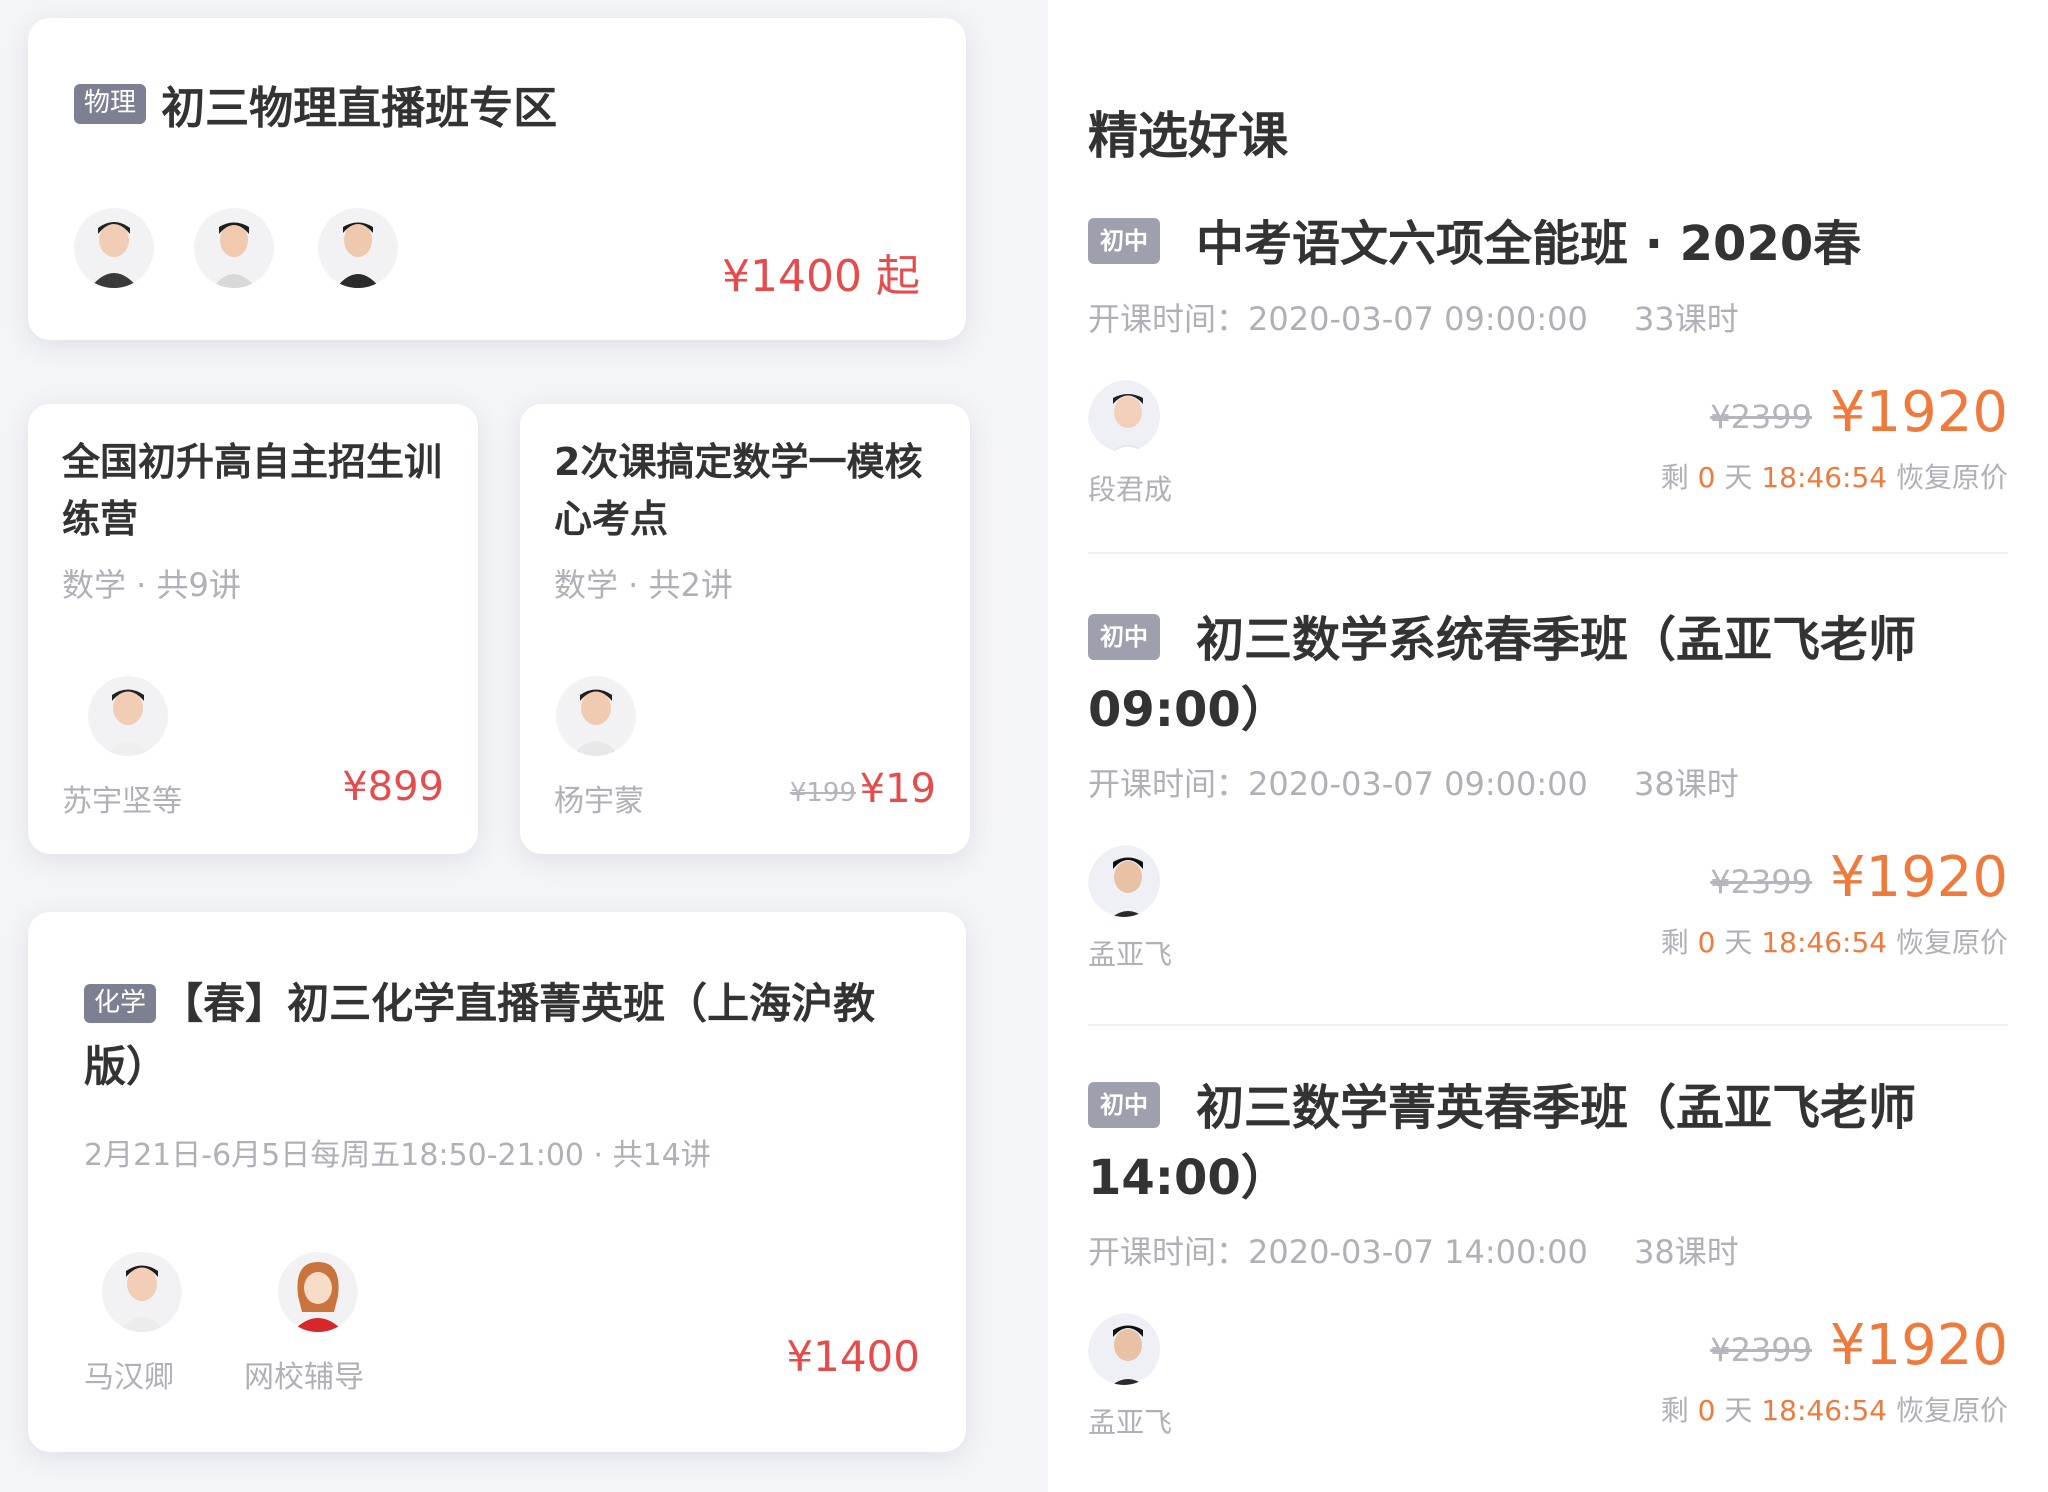  Describe the element at coordinates (253, 629) in the screenshot. I see `course-card-entrance-training: 全国初升高自主招生训练营 数学 · 共9讲 苏宇坚等 ¥899` at that location.